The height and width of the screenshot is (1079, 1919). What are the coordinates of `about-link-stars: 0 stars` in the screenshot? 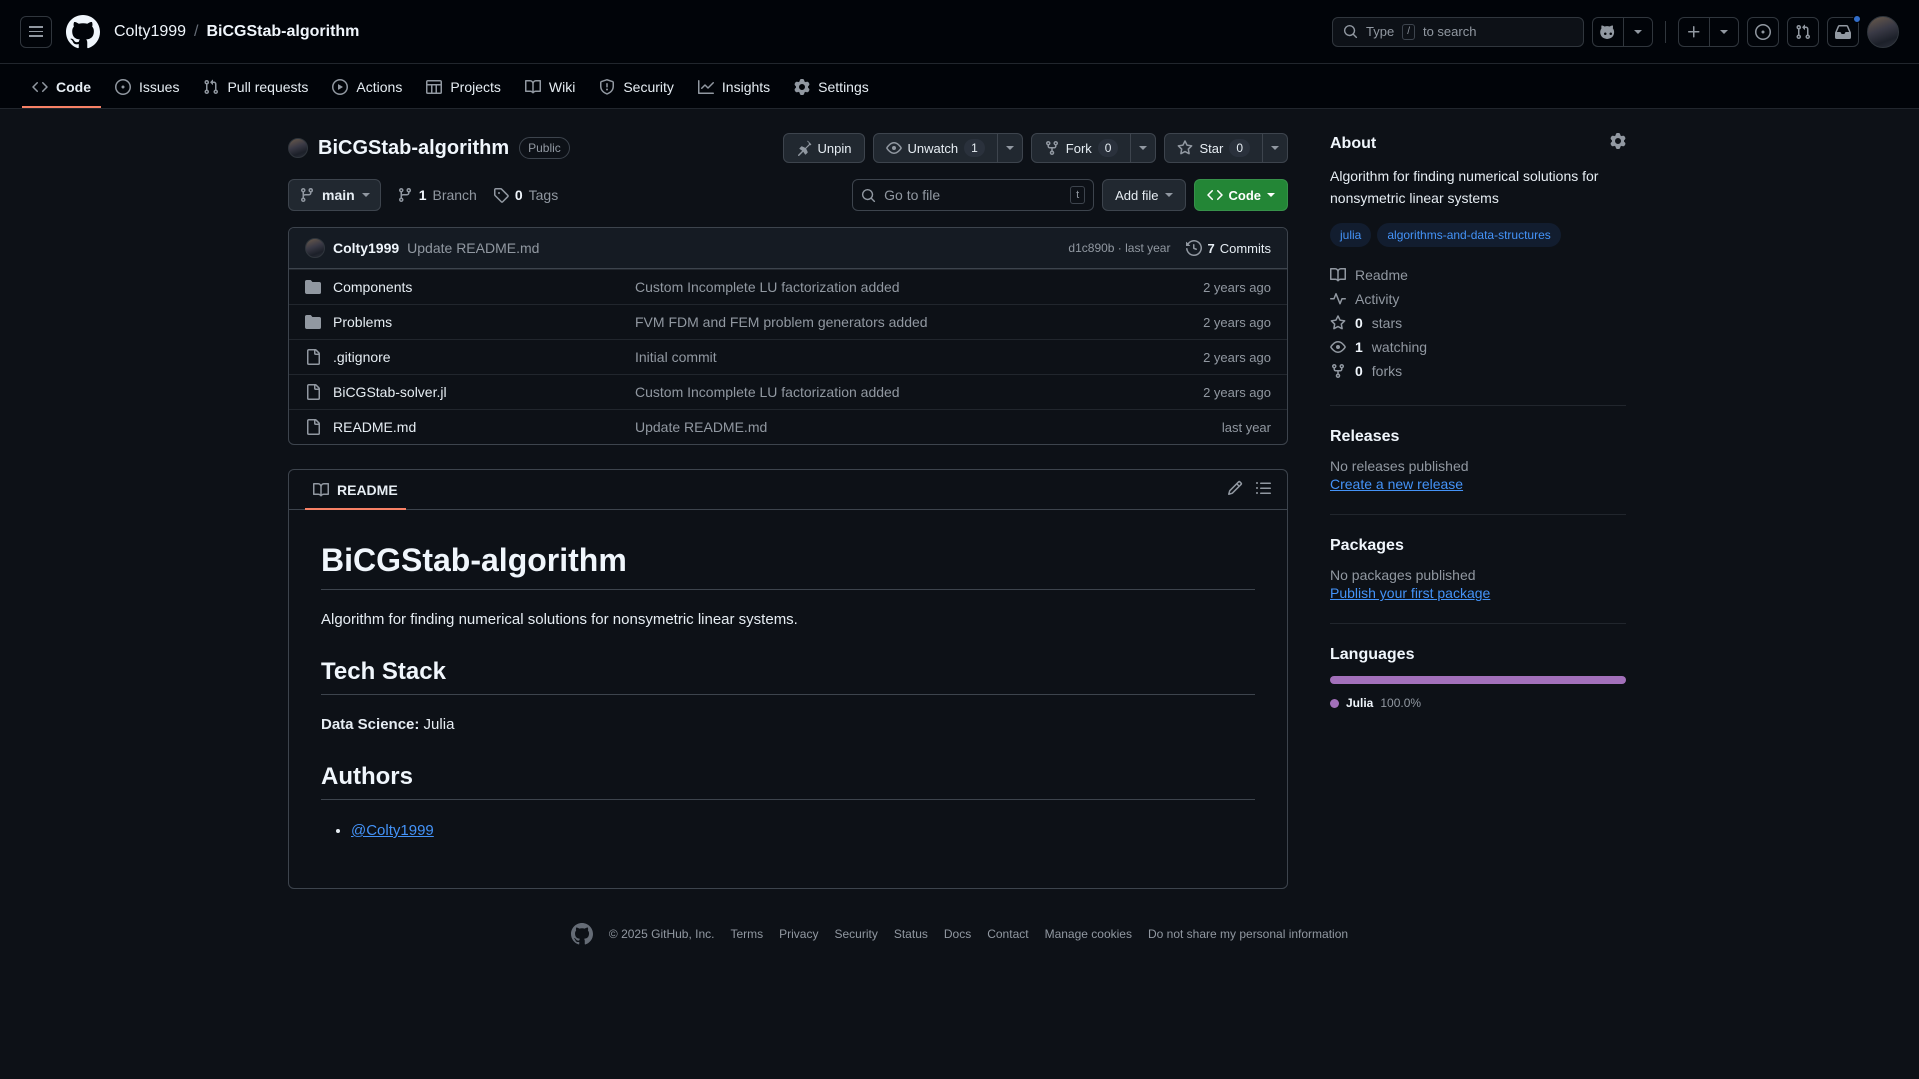 It's located at (1478, 323).